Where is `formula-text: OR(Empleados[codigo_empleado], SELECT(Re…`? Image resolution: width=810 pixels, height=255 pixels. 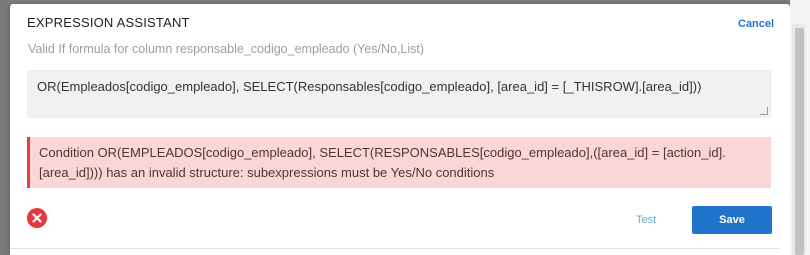 formula-text: OR(Empleados[codigo_empleado], SELECT(Re… is located at coordinates (369, 86).